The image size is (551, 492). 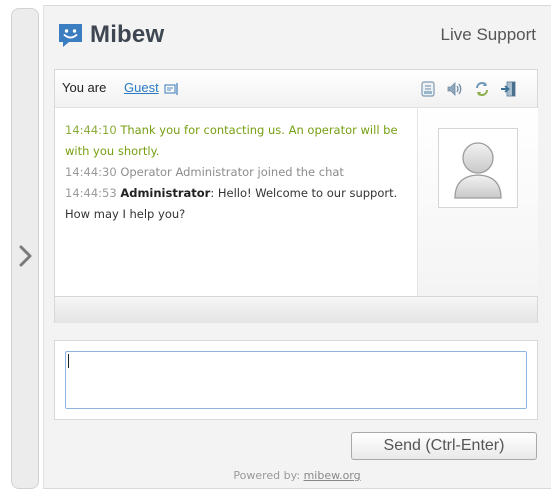 I want to click on operator-sidebar, so click(x=477, y=202).